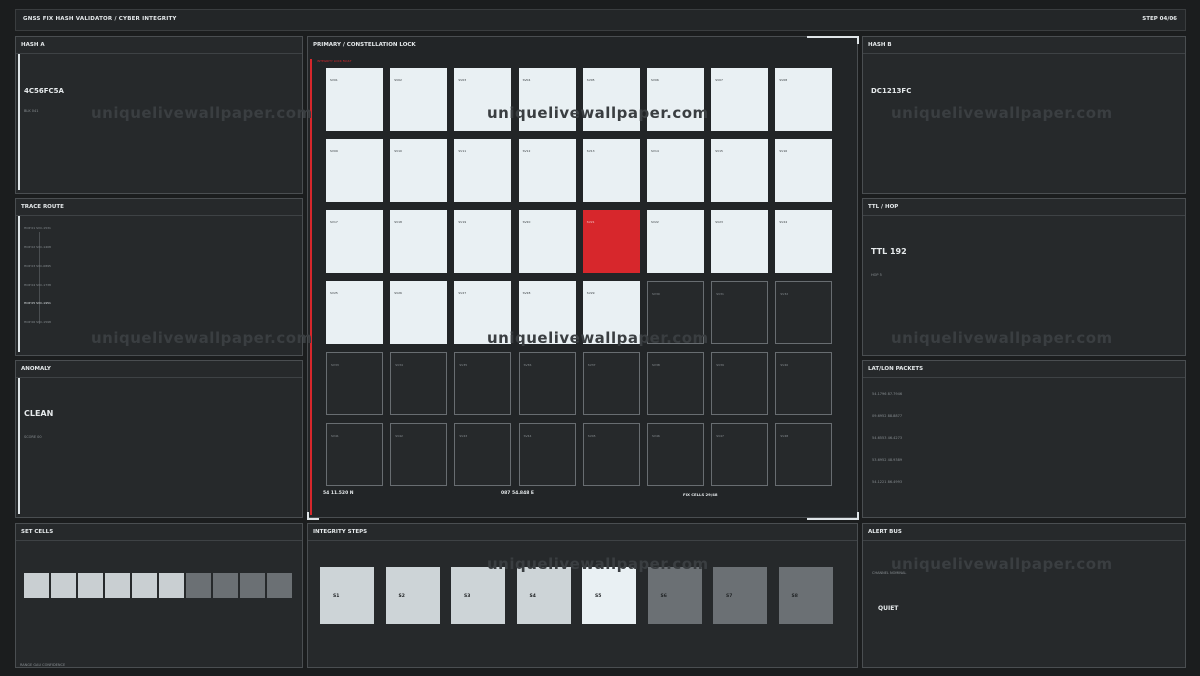  What do you see at coordinates (526, 222) in the screenshot?
I see `sv-cell-label: SV20` at bounding box center [526, 222].